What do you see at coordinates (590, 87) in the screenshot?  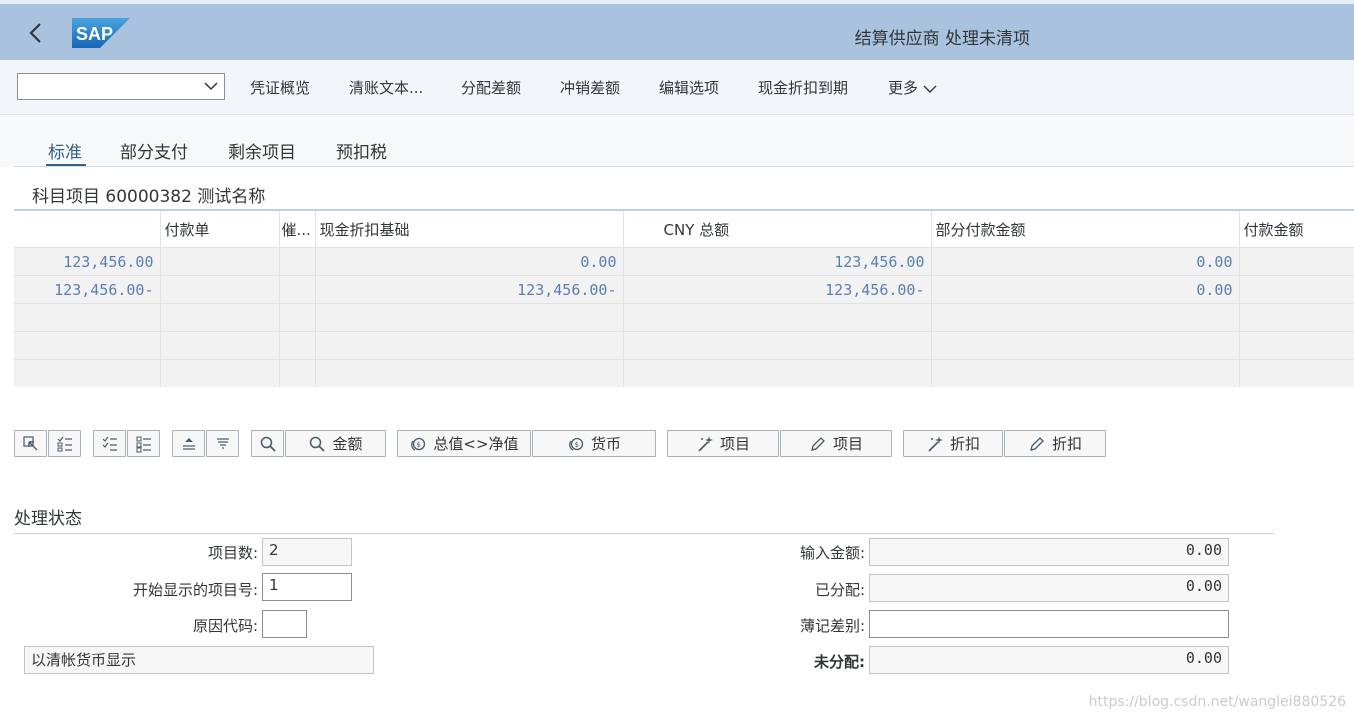 I see `charge-off-difference-button: 冲销差额` at bounding box center [590, 87].